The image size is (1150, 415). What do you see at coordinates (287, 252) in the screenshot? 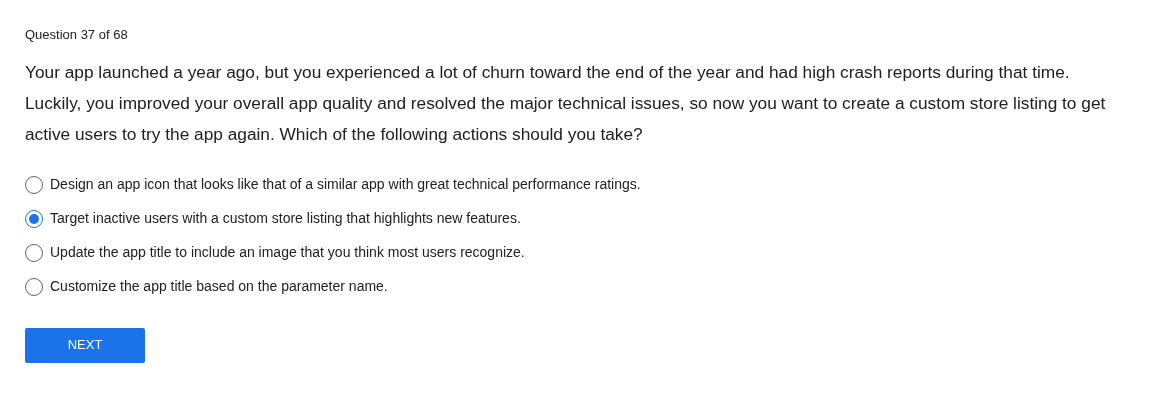
I see `option-label: Update the app title to include an image that you think most users recognize.` at bounding box center [287, 252].